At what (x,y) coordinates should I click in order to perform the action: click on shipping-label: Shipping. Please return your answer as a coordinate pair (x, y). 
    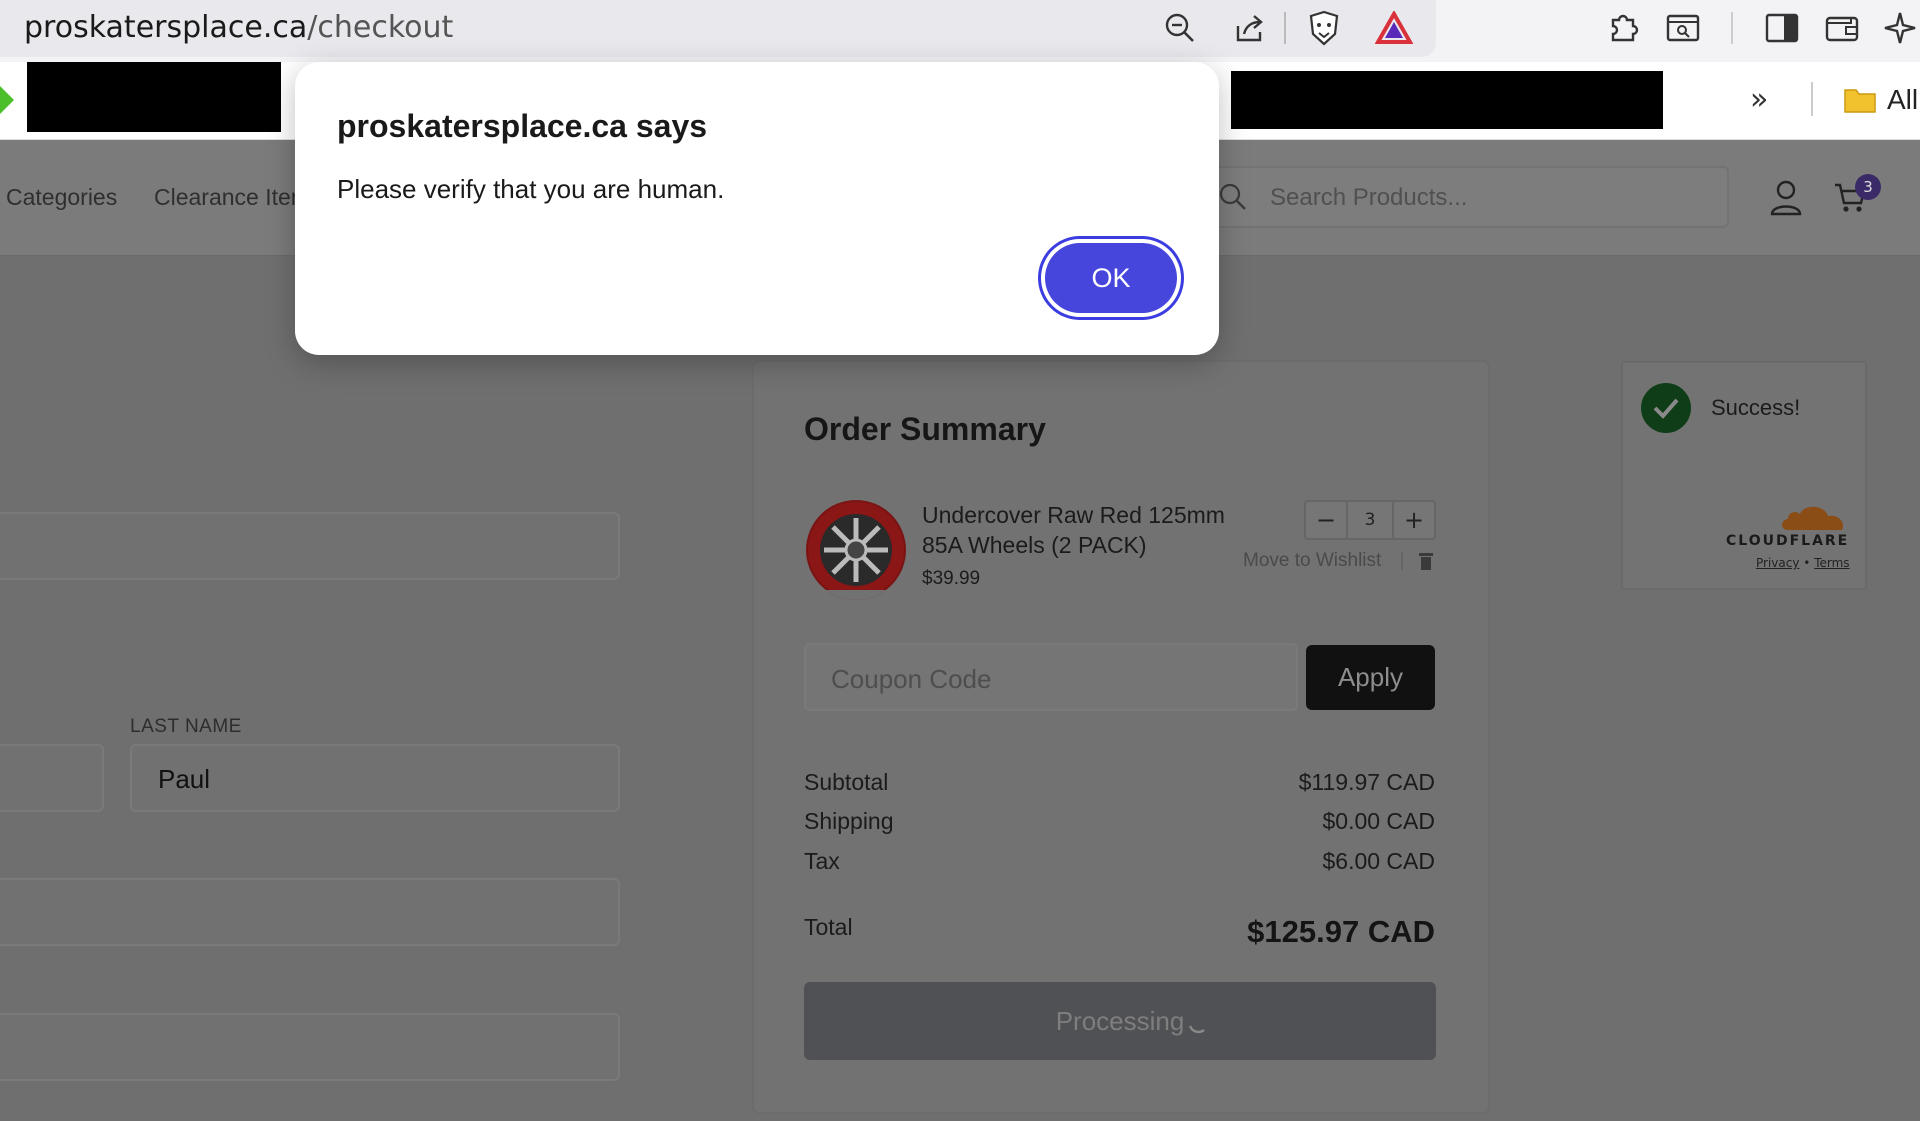
    Looking at the image, I should click on (849, 821).